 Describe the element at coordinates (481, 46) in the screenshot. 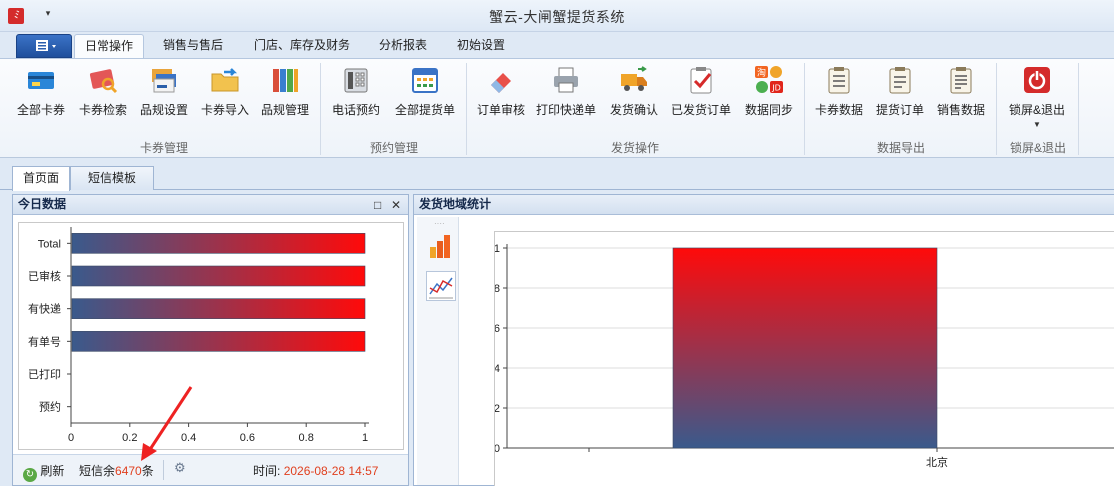

I see `tab-settings: 初始设置` at that location.